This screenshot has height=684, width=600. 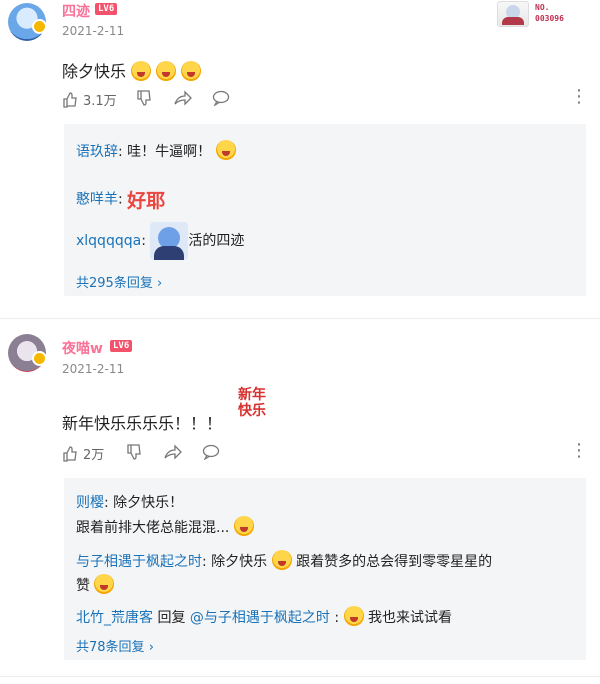 What do you see at coordinates (394, 562) in the screenshot?
I see `reply-text: 跟着赞多的总会得到零零星星的` at bounding box center [394, 562].